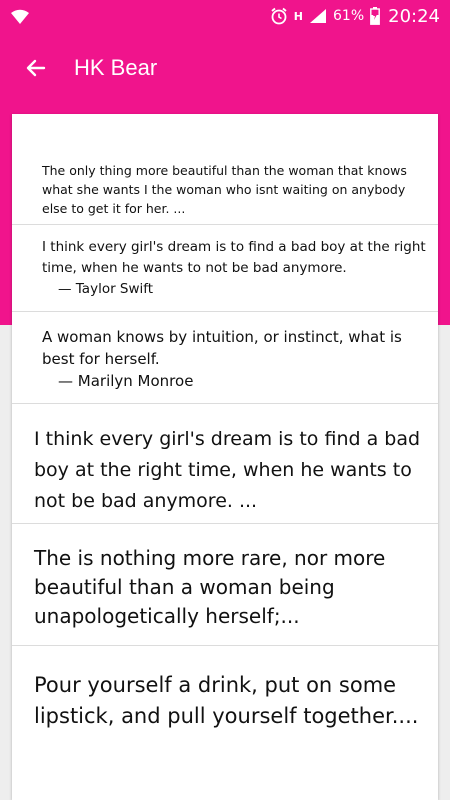 This screenshot has height=800, width=450. Describe the element at coordinates (106, 289) in the screenshot. I see `quote-author: — Taylor Swift` at that location.